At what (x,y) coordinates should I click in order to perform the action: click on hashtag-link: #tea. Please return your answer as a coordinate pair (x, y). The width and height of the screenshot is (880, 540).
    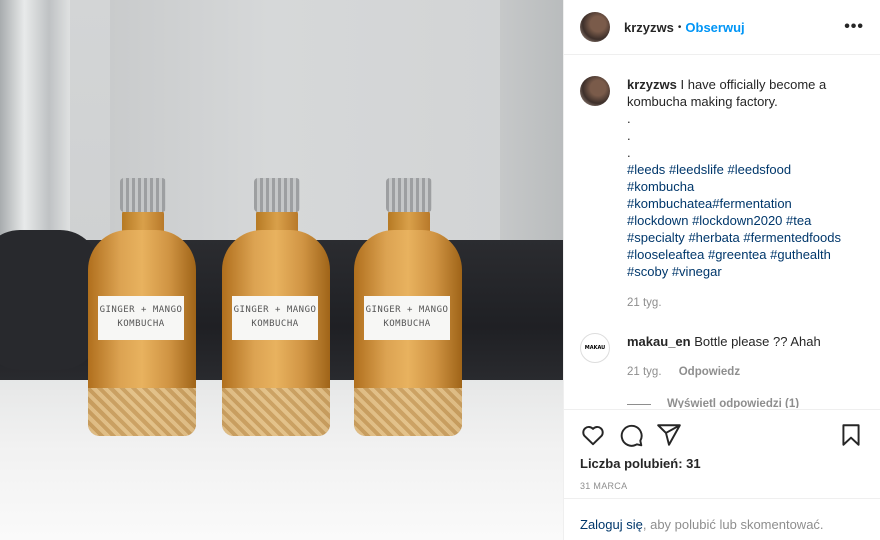
    Looking at the image, I should click on (798, 220).